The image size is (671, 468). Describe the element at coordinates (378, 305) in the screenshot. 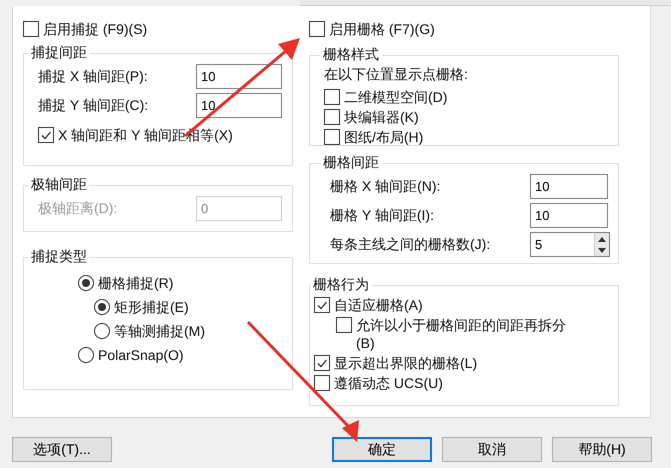

I see `checkbox-label: 自适应栅格(A)` at that location.